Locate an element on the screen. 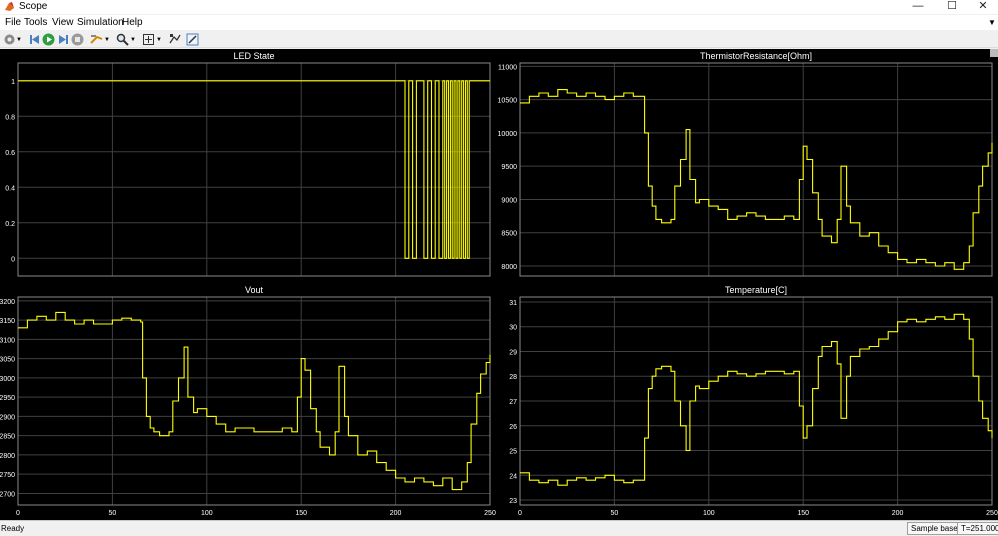  undock-icon is located at coordinates (994, 53).